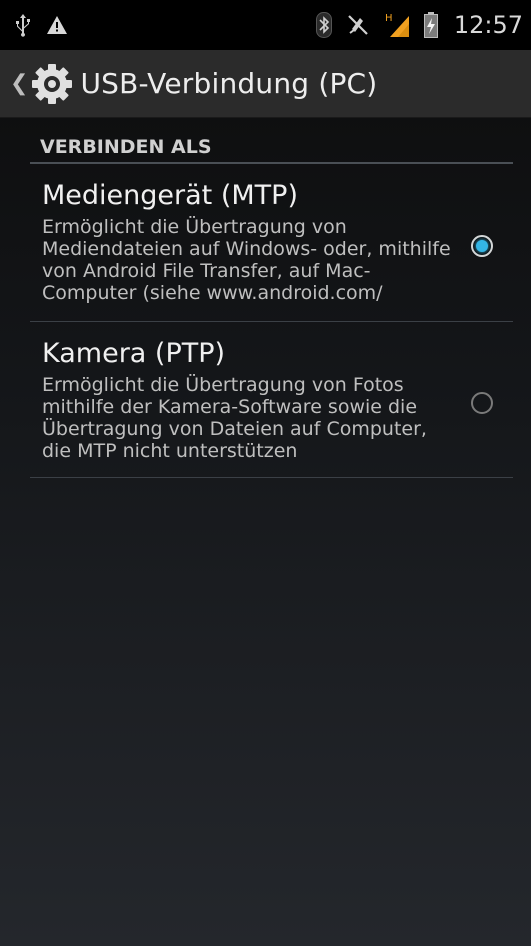 This screenshot has height=946, width=531. What do you see at coordinates (397, 25) in the screenshot?
I see `signal-icon: H` at bounding box center [397, 25].